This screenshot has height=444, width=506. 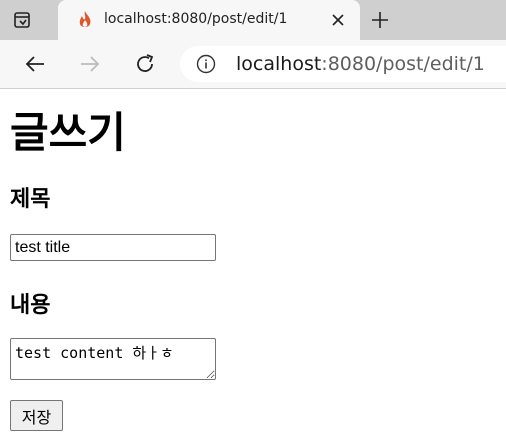 I want to click on browser-toolbar: localhost:8080/post/edit/1, so click(x=253, y=64).